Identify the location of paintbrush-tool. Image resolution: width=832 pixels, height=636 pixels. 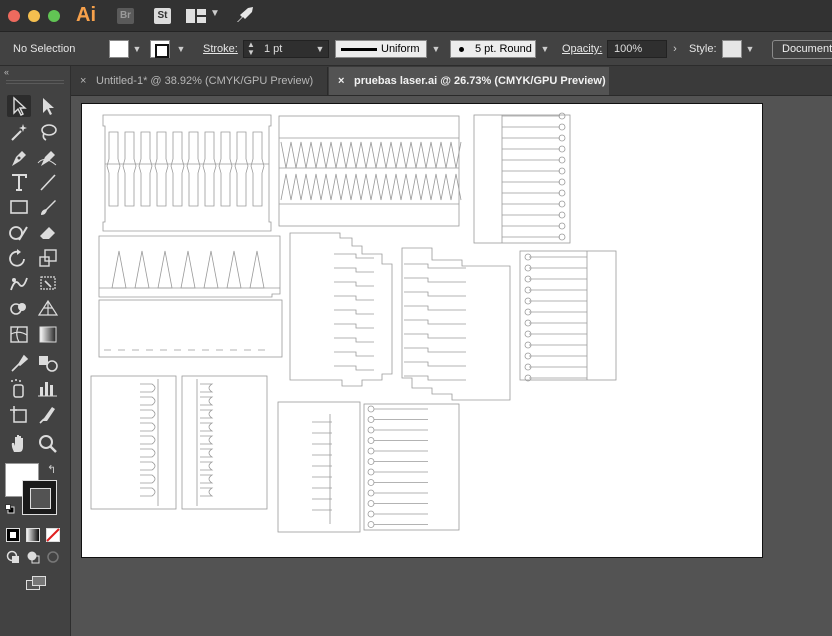
(48, 207).